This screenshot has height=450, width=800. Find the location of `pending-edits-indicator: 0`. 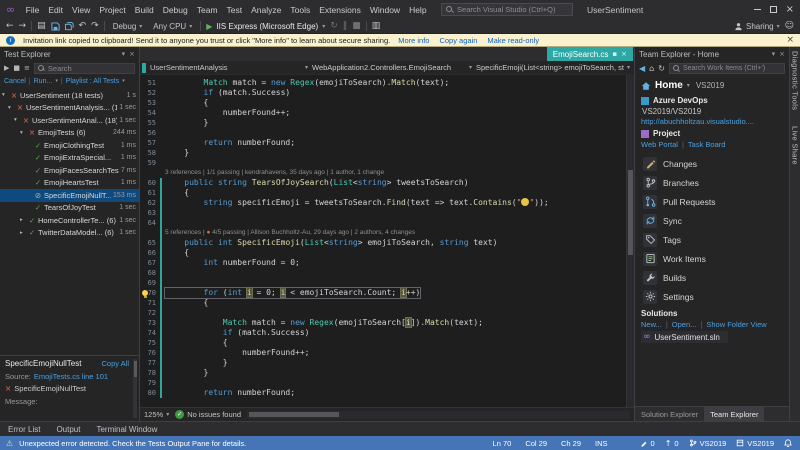

pending-edits-indicator: 0 is located at coordinates (647, 443).